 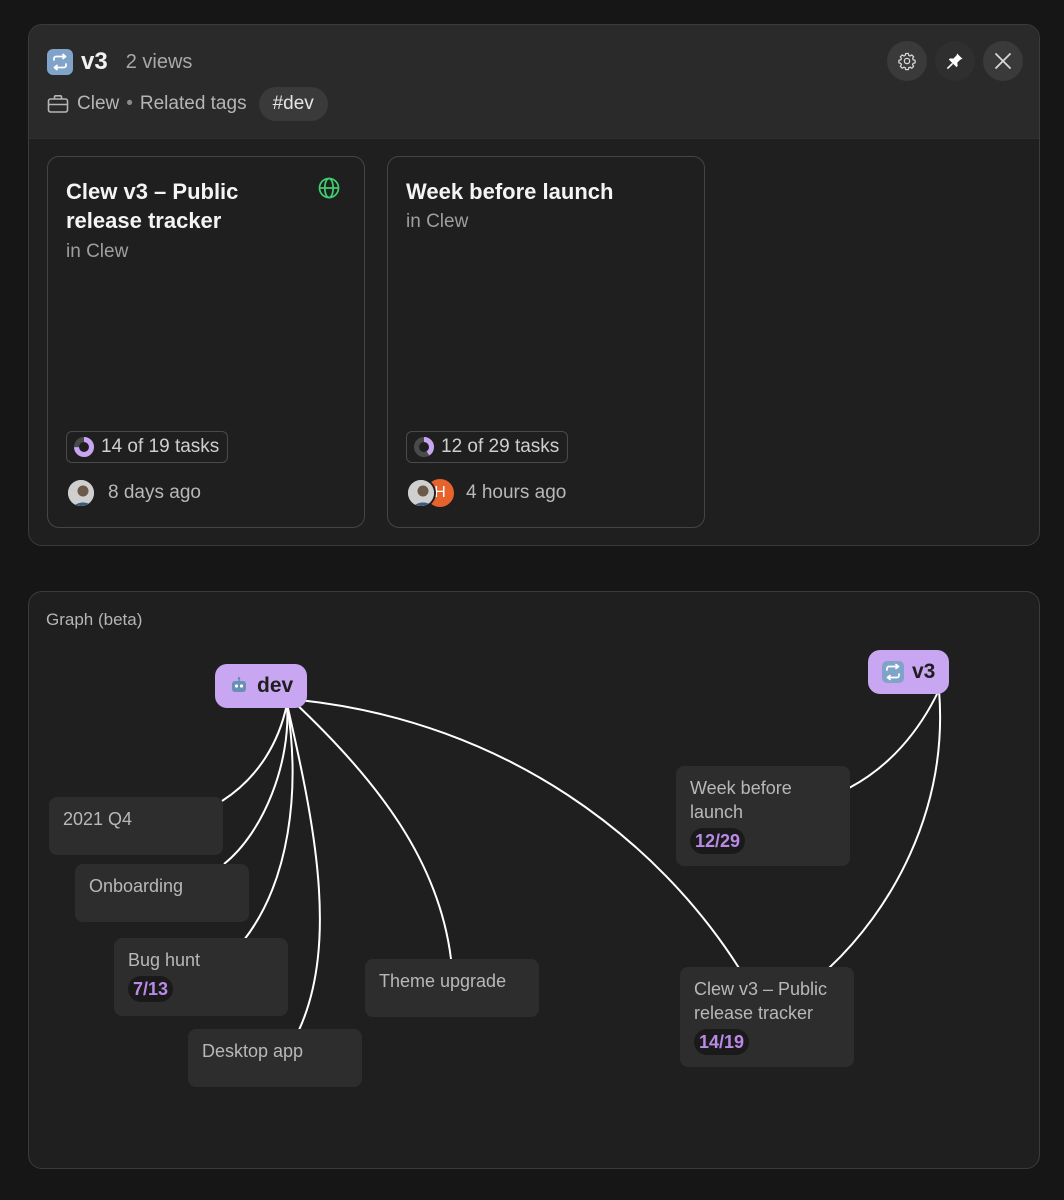 I want to click on node-title: Desktop app, so click(x=253, y=1051).